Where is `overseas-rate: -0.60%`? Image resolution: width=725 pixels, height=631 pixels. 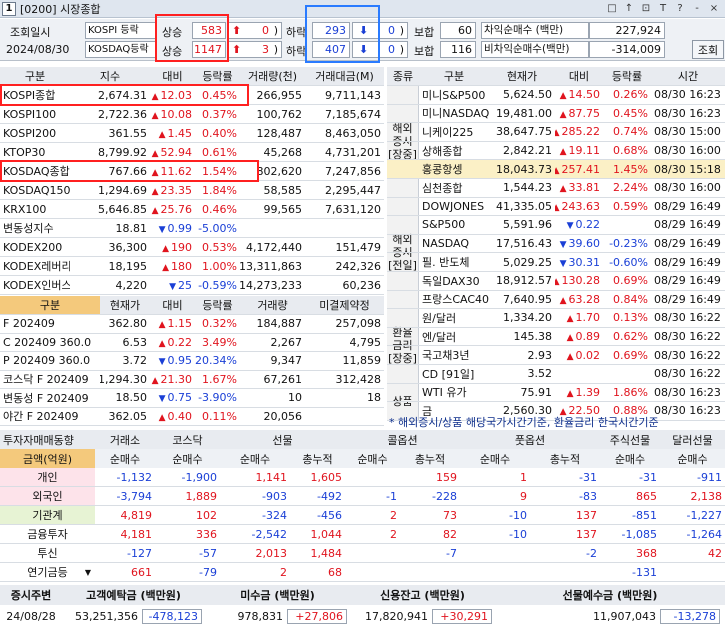
overseas-rate: -0.60% is located at coordinates (628, 262).